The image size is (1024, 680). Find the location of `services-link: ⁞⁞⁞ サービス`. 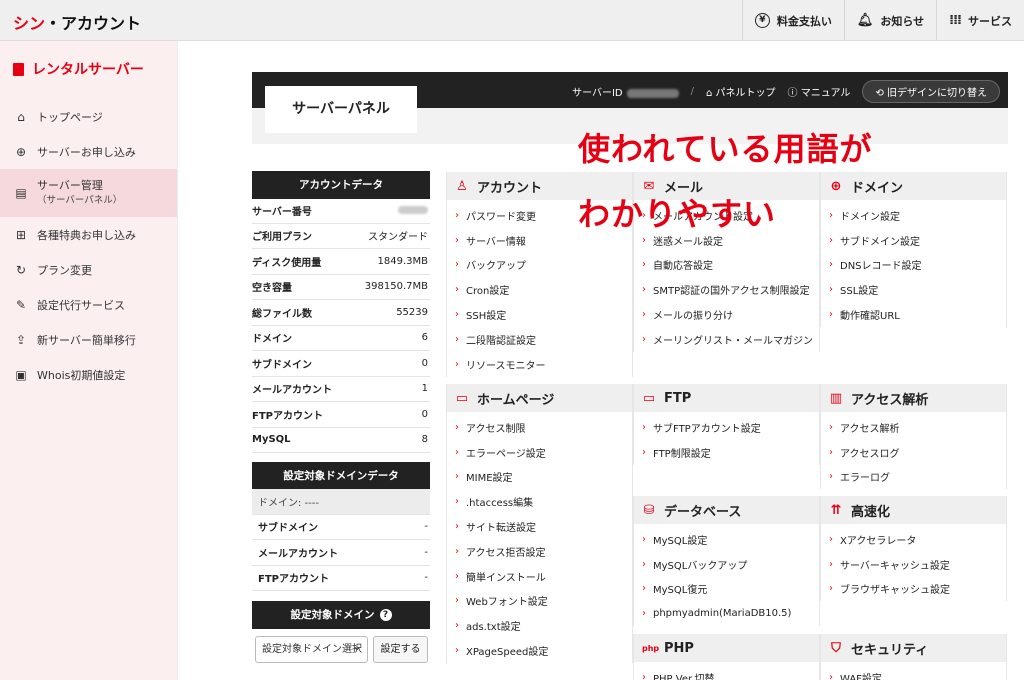

services-link: ⁞⁞⁞ サービス is located at coordinates (980, 20).